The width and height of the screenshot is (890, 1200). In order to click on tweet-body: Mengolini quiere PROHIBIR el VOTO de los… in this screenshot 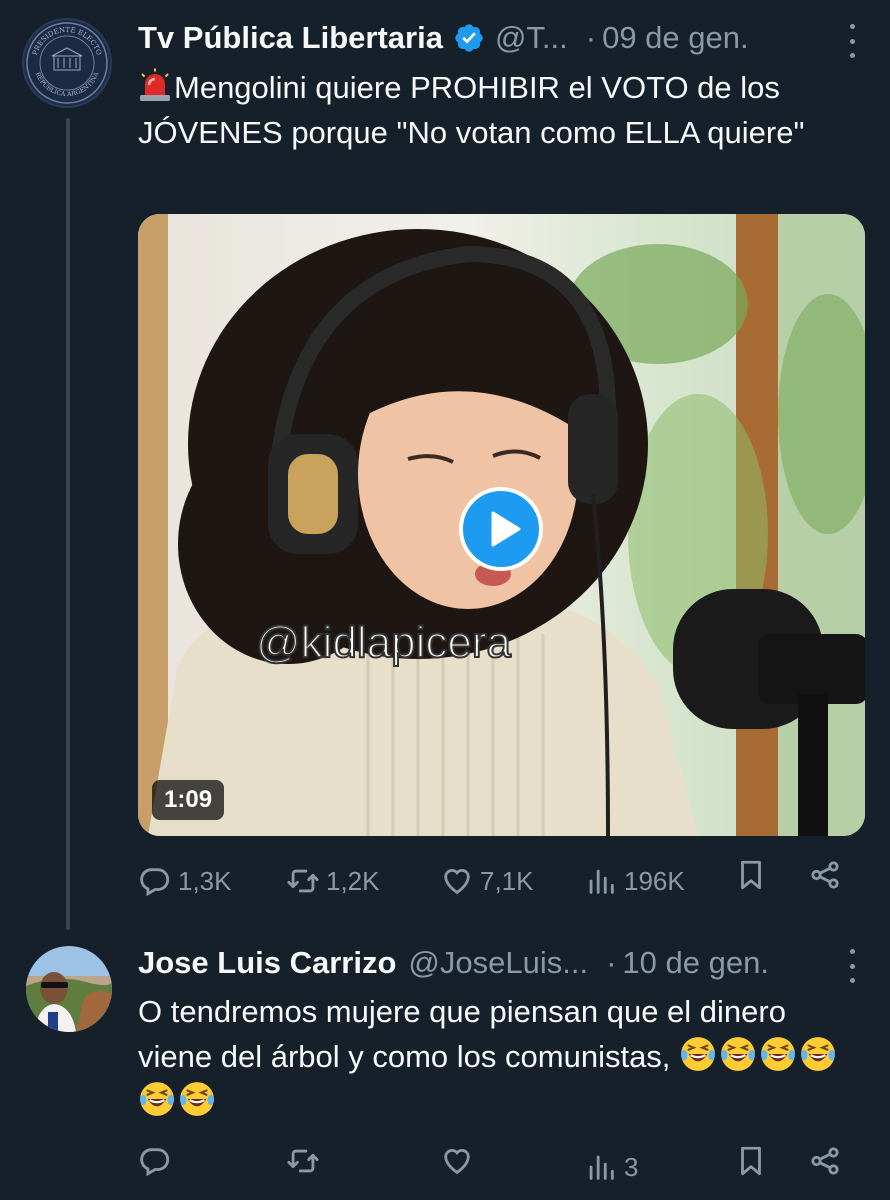, I will do `click(471, 110)`.